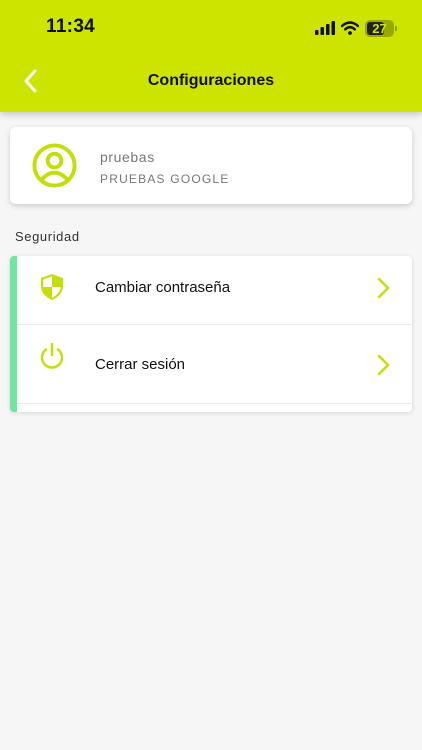  Describe the element at coordinates (211, 80) in the screenshot. I see `page-title: Configuraciones` at that location.